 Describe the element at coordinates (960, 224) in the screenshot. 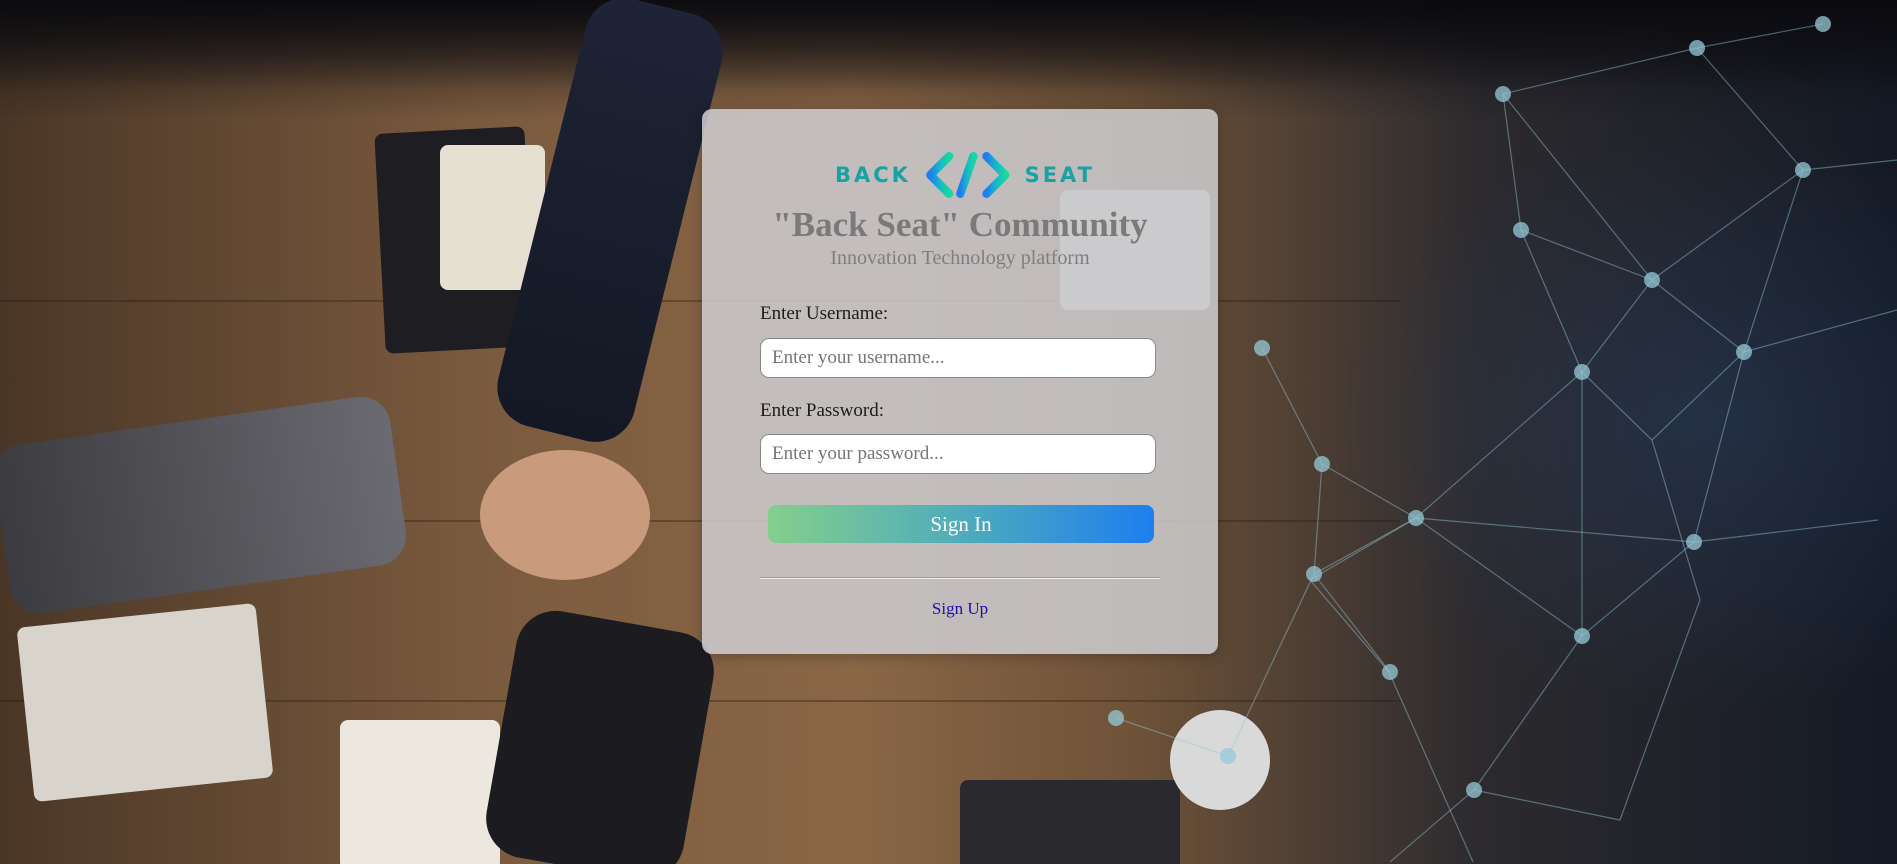

I see `page-title: "Back Seat" Community` at that location.